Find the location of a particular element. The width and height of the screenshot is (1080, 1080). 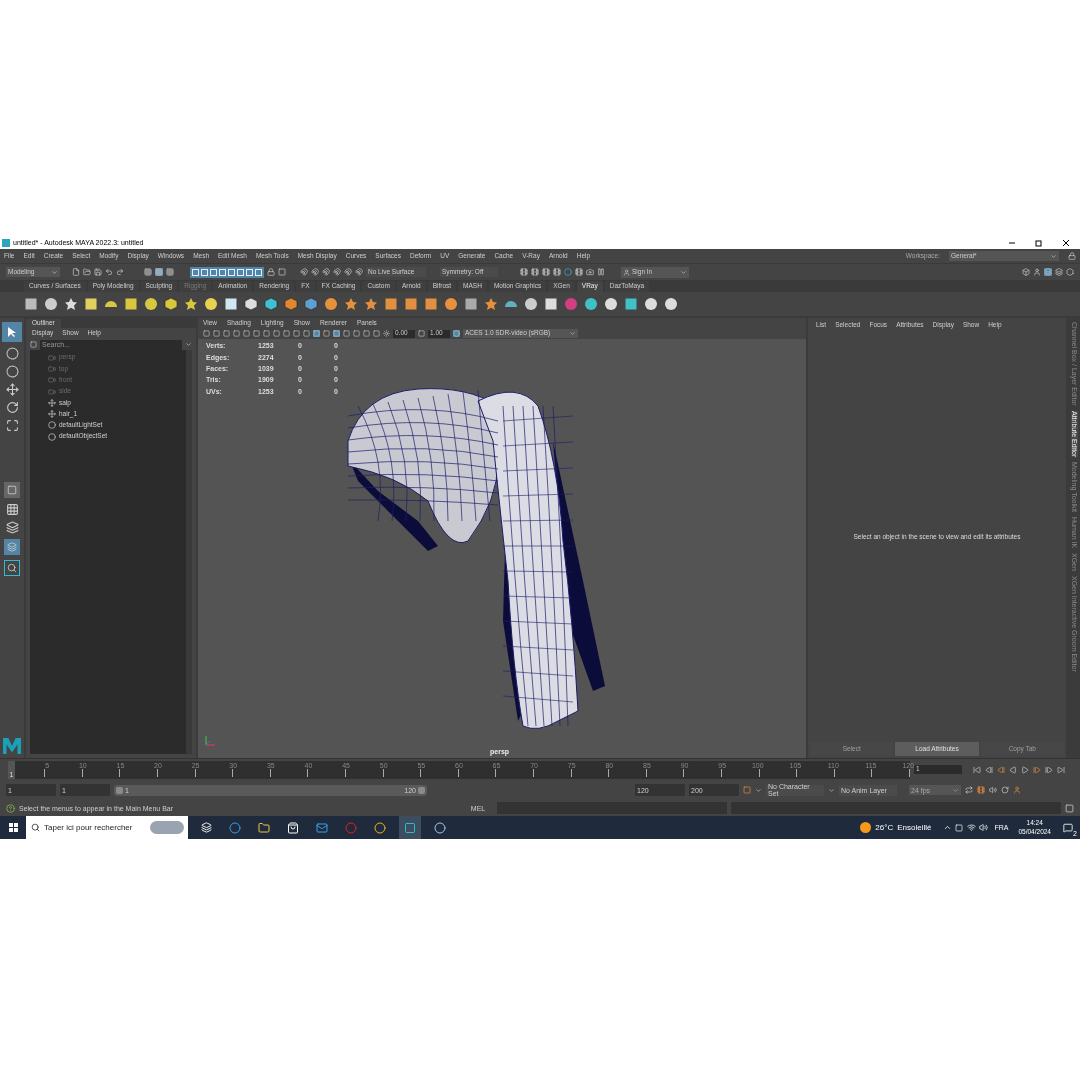

message-icon is located at coordinates (1068, 827).